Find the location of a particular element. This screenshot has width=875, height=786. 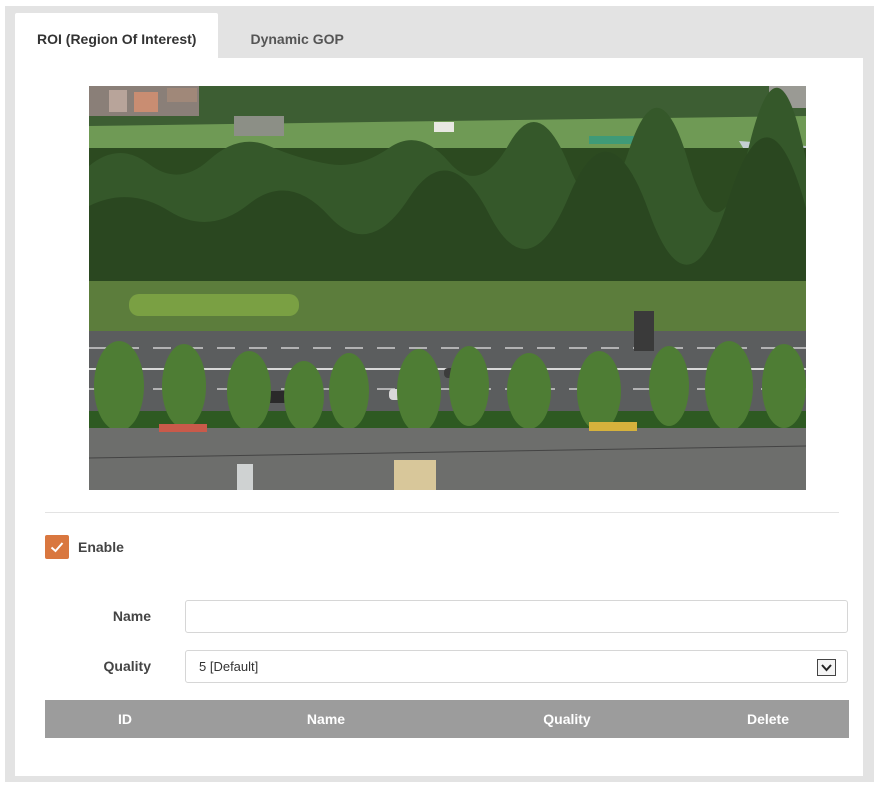

name-label: Name is located at coordinates (131, 616).